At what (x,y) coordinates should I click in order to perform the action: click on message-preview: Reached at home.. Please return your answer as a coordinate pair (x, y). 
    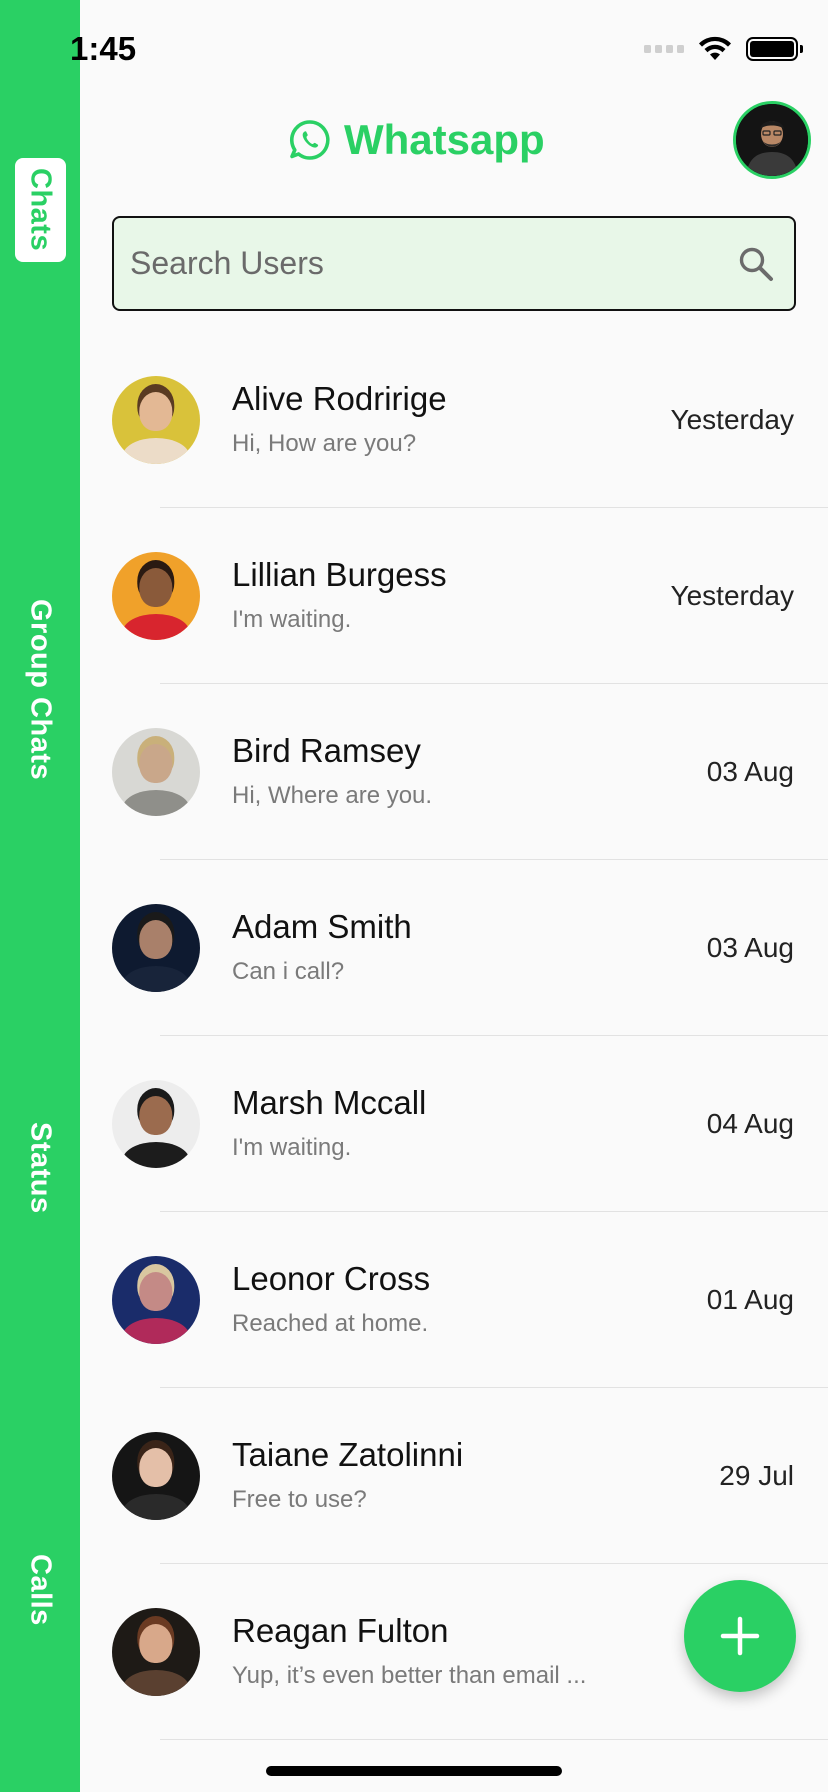
    Looking at the image, I should click on (330, 1323).